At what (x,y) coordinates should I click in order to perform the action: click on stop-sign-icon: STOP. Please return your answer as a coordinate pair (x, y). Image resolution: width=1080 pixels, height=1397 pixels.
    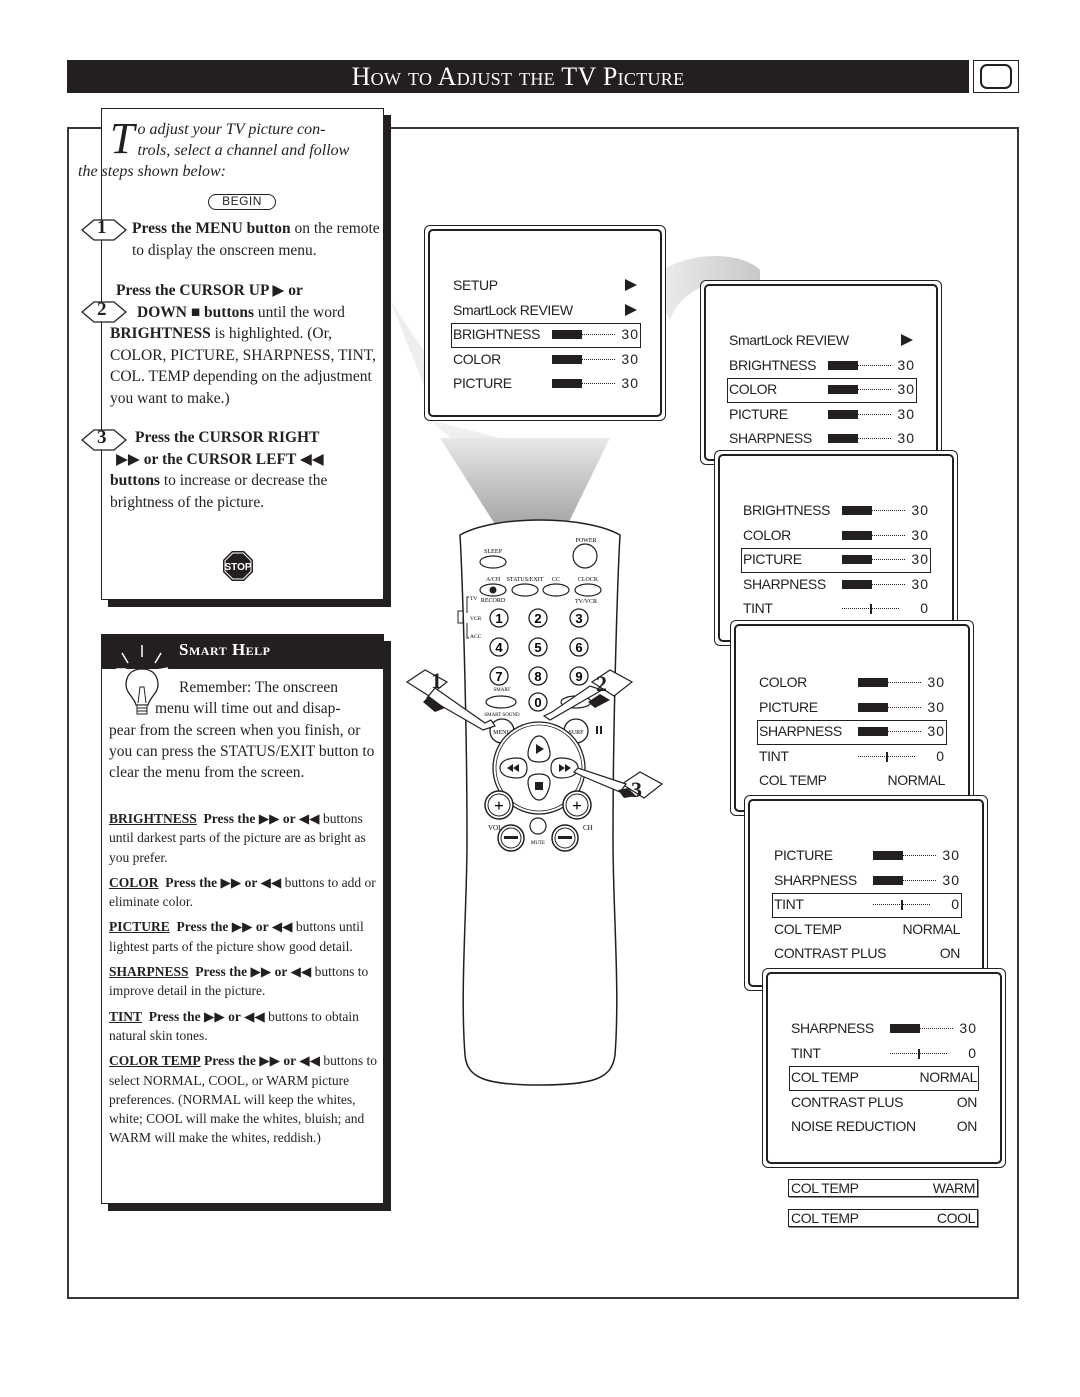
    Looking at the image, I should click on (238, 566).